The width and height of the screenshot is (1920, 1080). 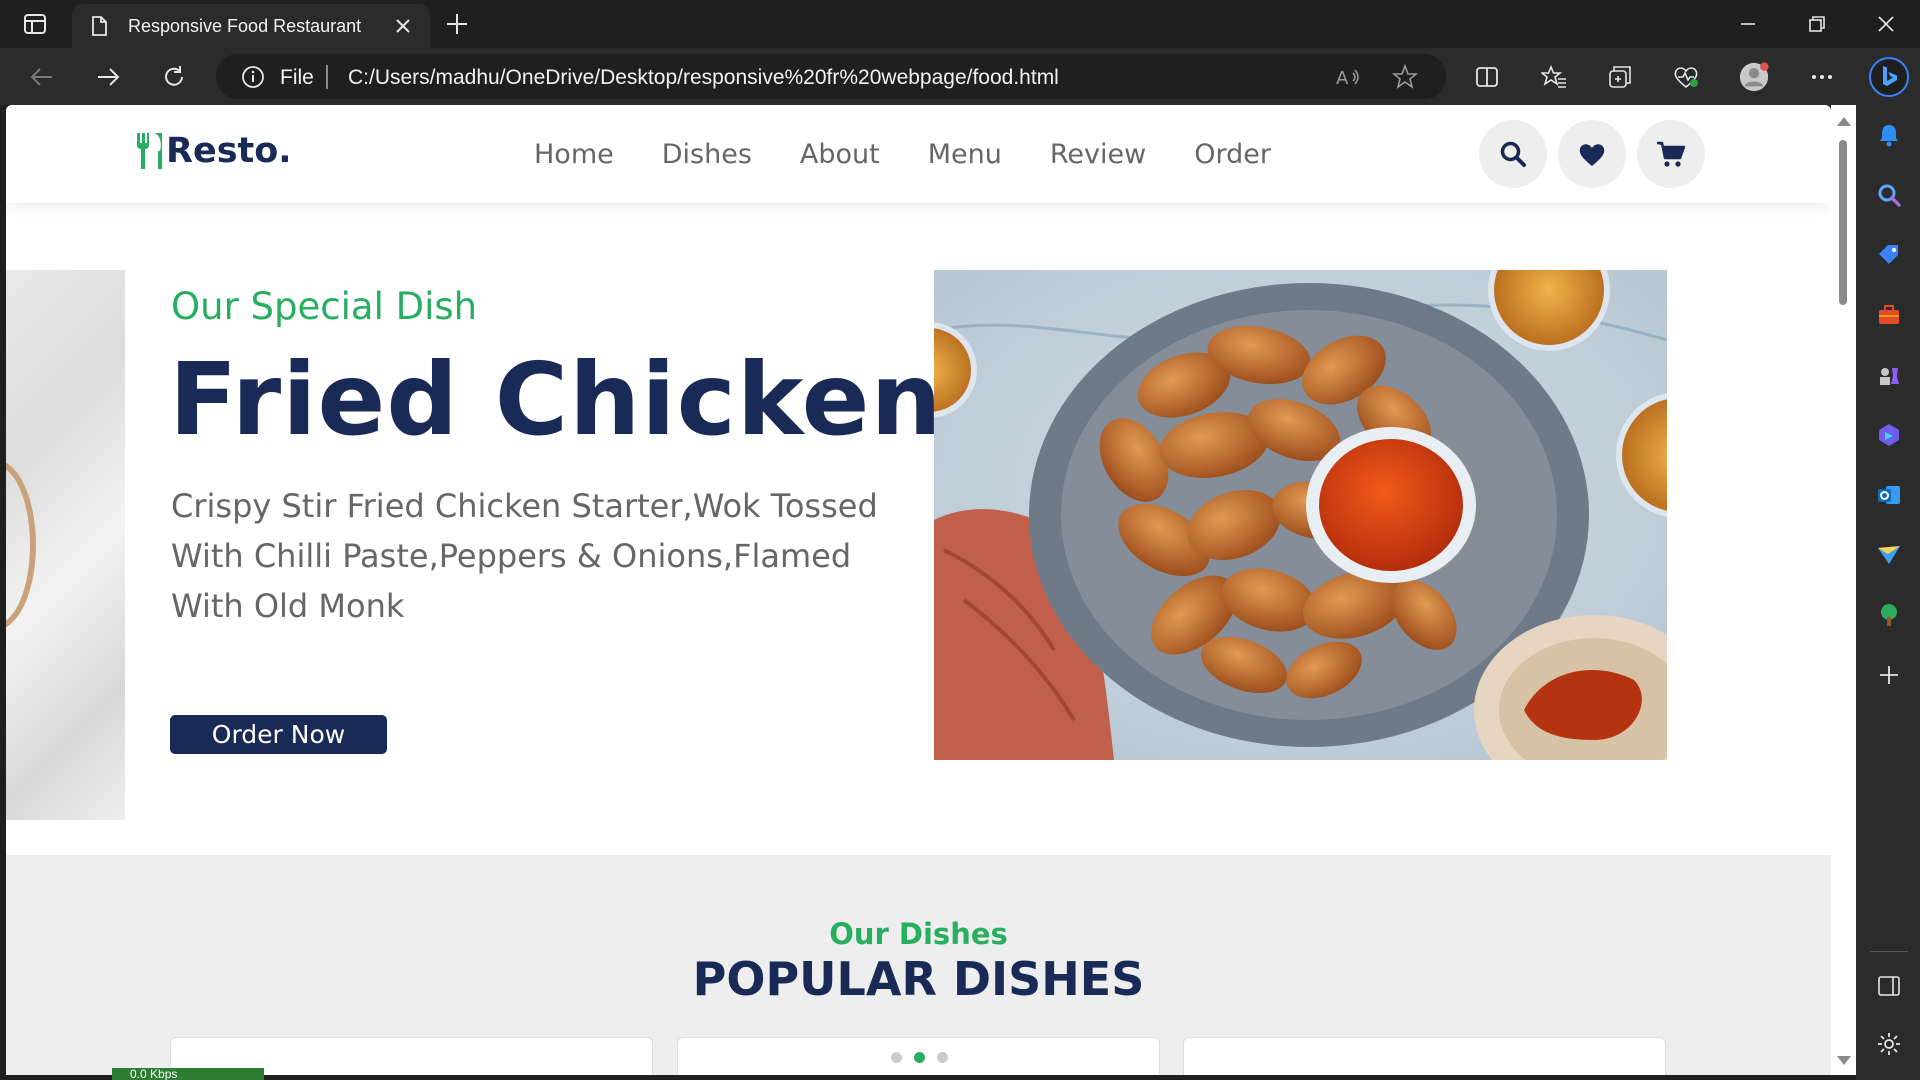 What do you see at coordinates (1889, 986) in the screenshot?
I see `hide-sidebar-icon` at bounding box center [1889, 986].